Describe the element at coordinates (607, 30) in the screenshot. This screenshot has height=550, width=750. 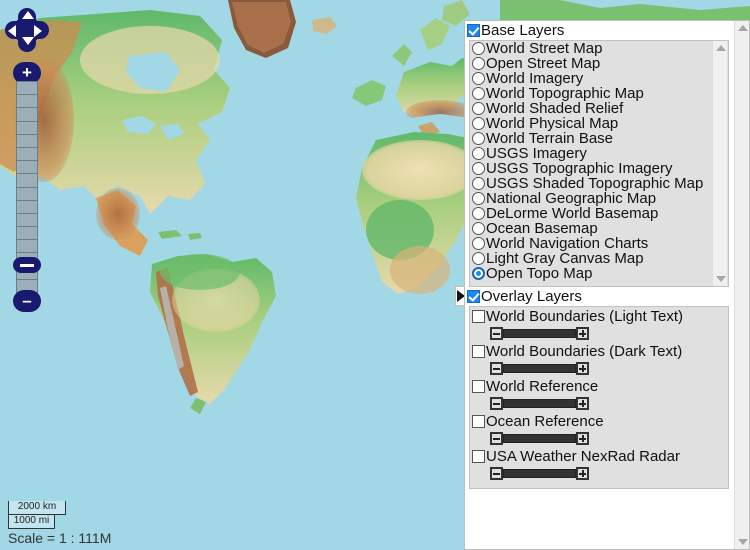
I see `base-layers-header: Base Layers` at that location.